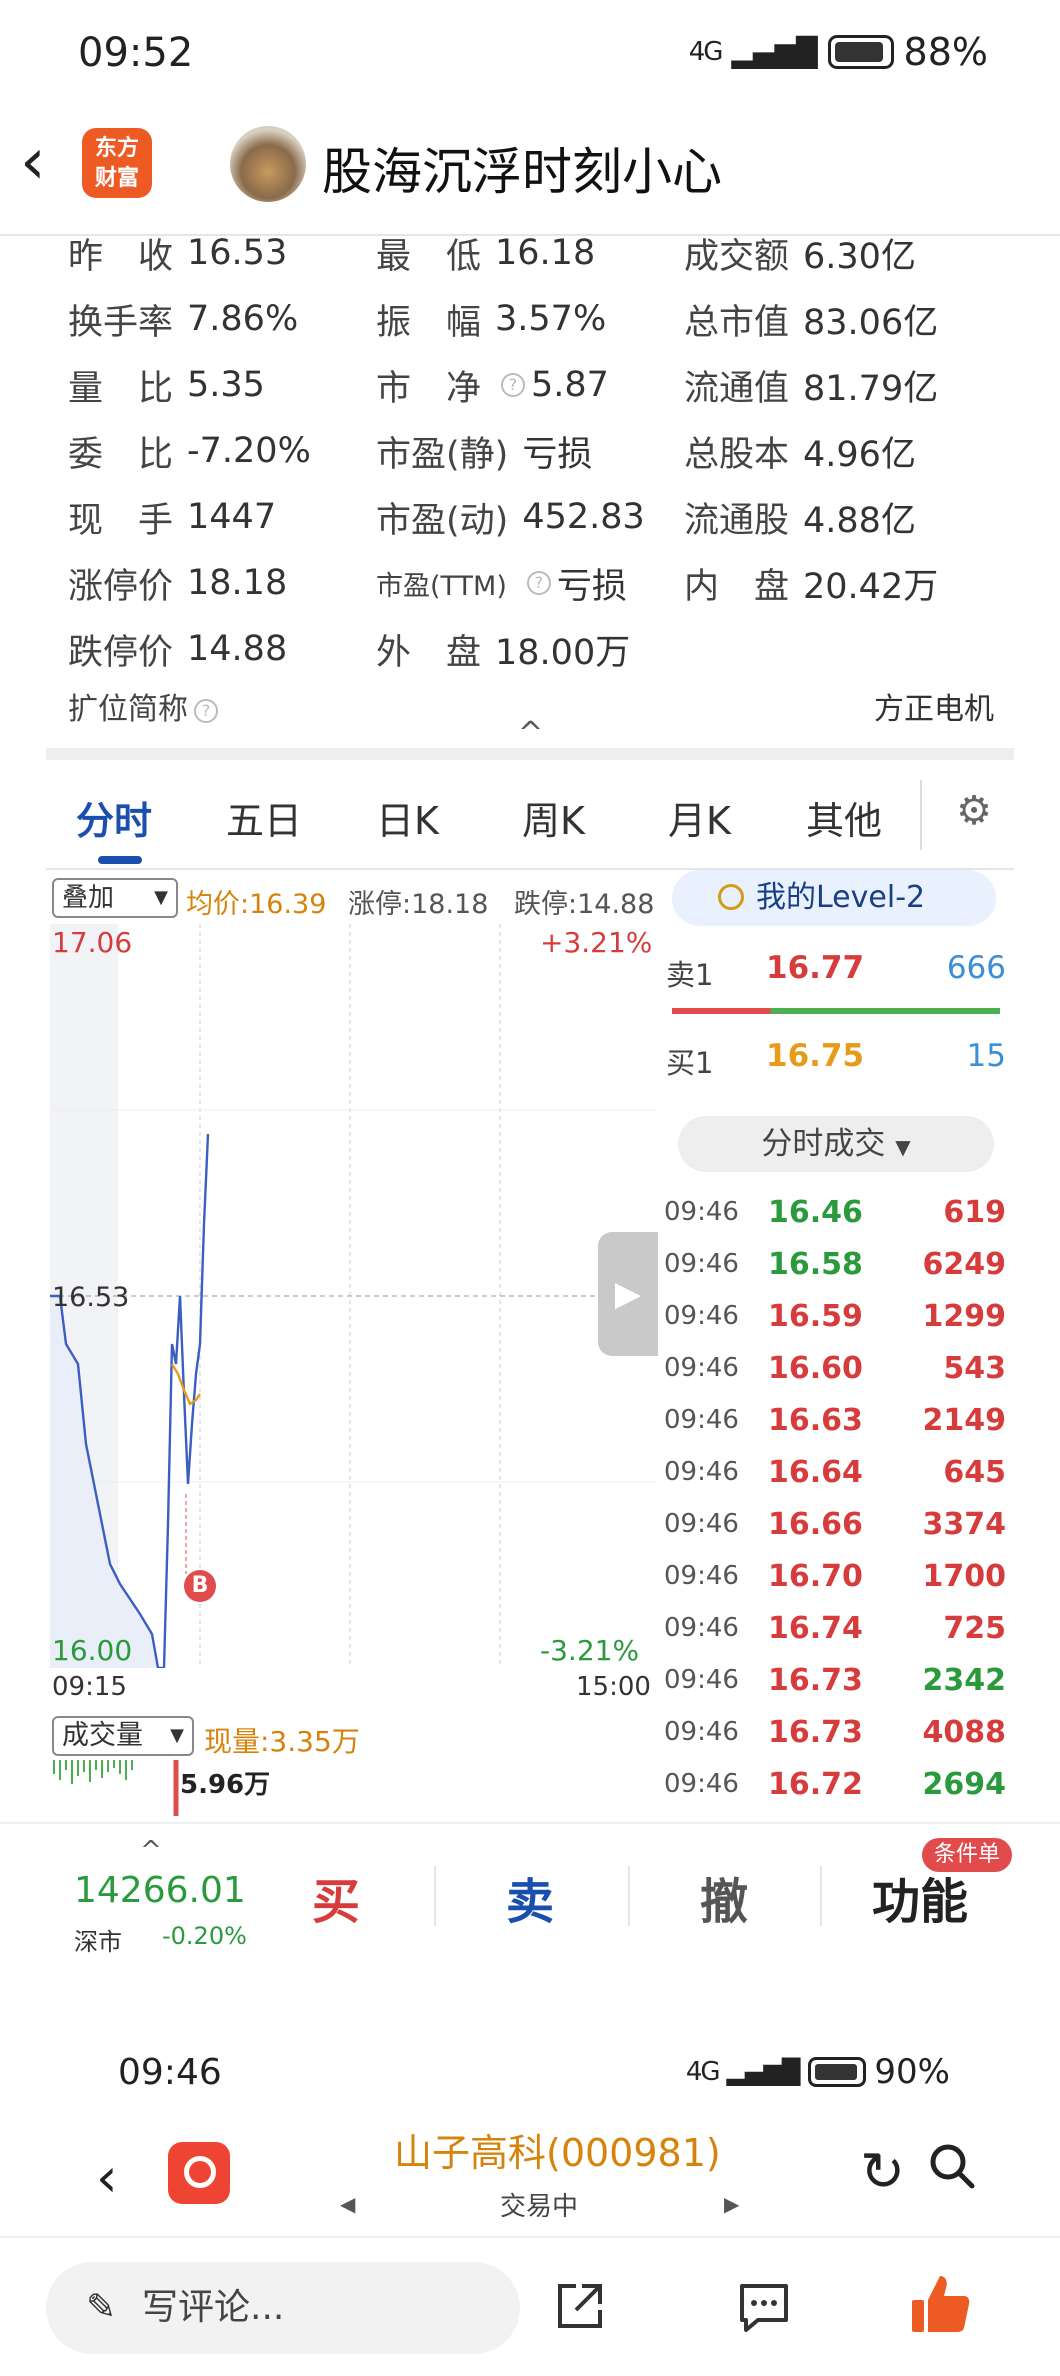 This screenshot has height=2376, width=1060. I want to click on stock-name: 山子高科(000981), so click(557, 2149).